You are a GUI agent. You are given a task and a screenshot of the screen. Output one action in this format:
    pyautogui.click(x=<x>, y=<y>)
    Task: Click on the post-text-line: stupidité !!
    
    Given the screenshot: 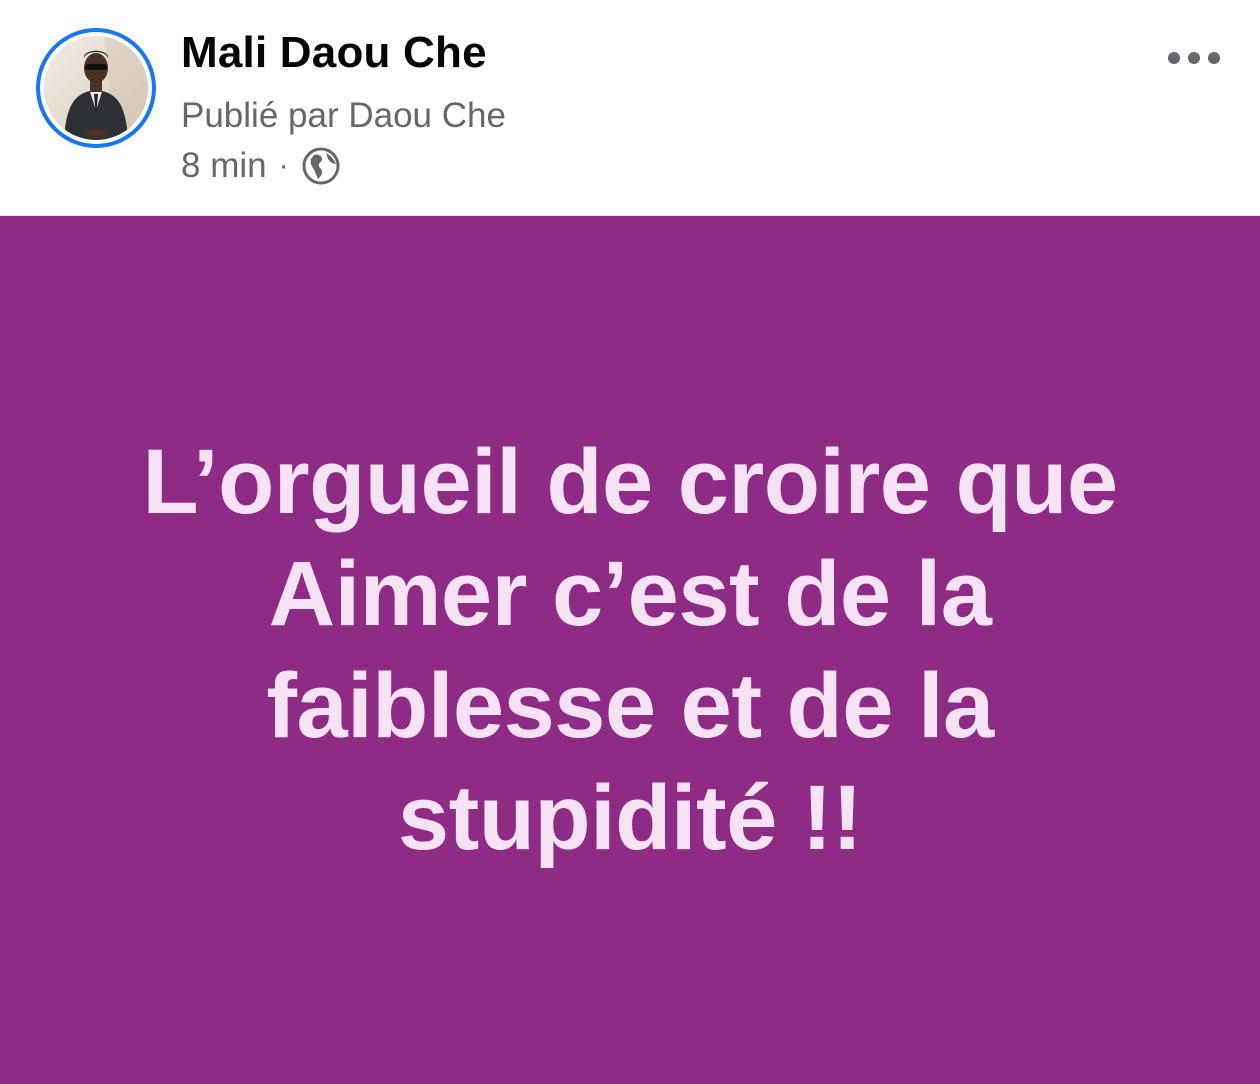 What is the action you would take?
    pyautogui.click(x=630, y=818)
    